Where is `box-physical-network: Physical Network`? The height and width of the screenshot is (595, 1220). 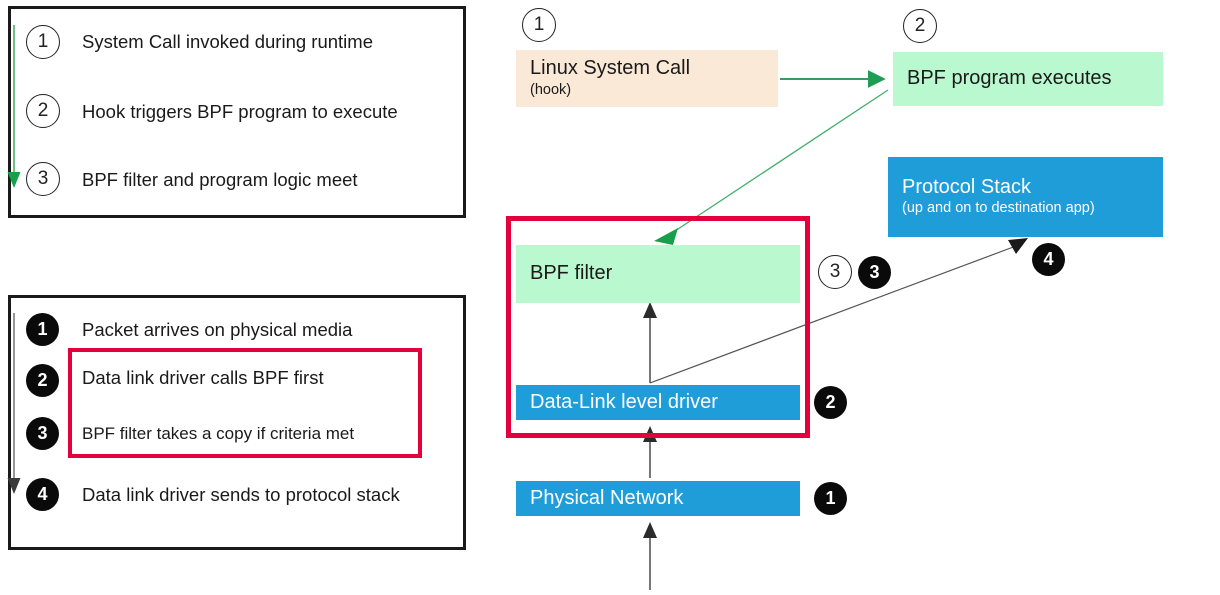 box-physical-network: Physical Network is located at coordinates (658, 498).